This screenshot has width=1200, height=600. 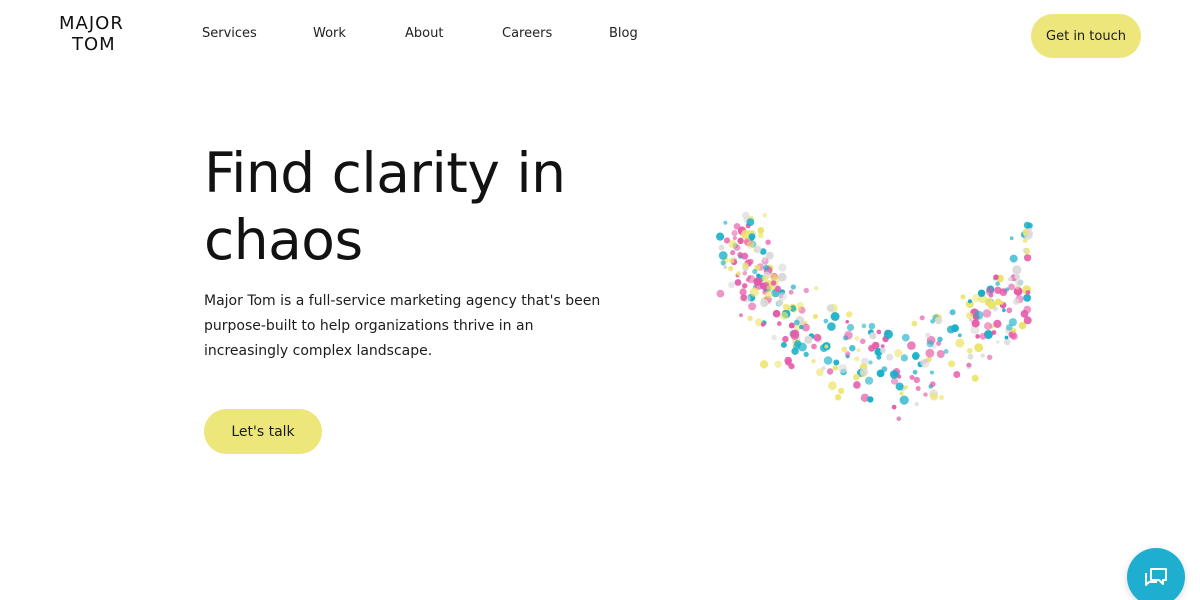 I want to click on nav-item-blog: Blog, so click(x=623, y=33).